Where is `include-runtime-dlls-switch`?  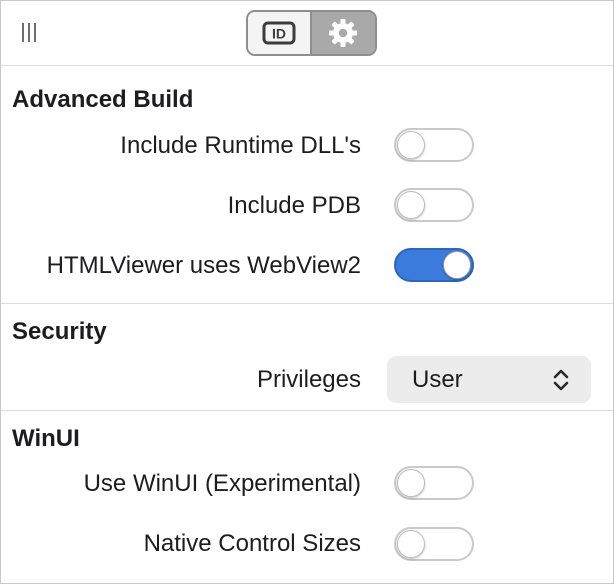 include-runtime-dlls-switch is located at coordinates (434, 145).